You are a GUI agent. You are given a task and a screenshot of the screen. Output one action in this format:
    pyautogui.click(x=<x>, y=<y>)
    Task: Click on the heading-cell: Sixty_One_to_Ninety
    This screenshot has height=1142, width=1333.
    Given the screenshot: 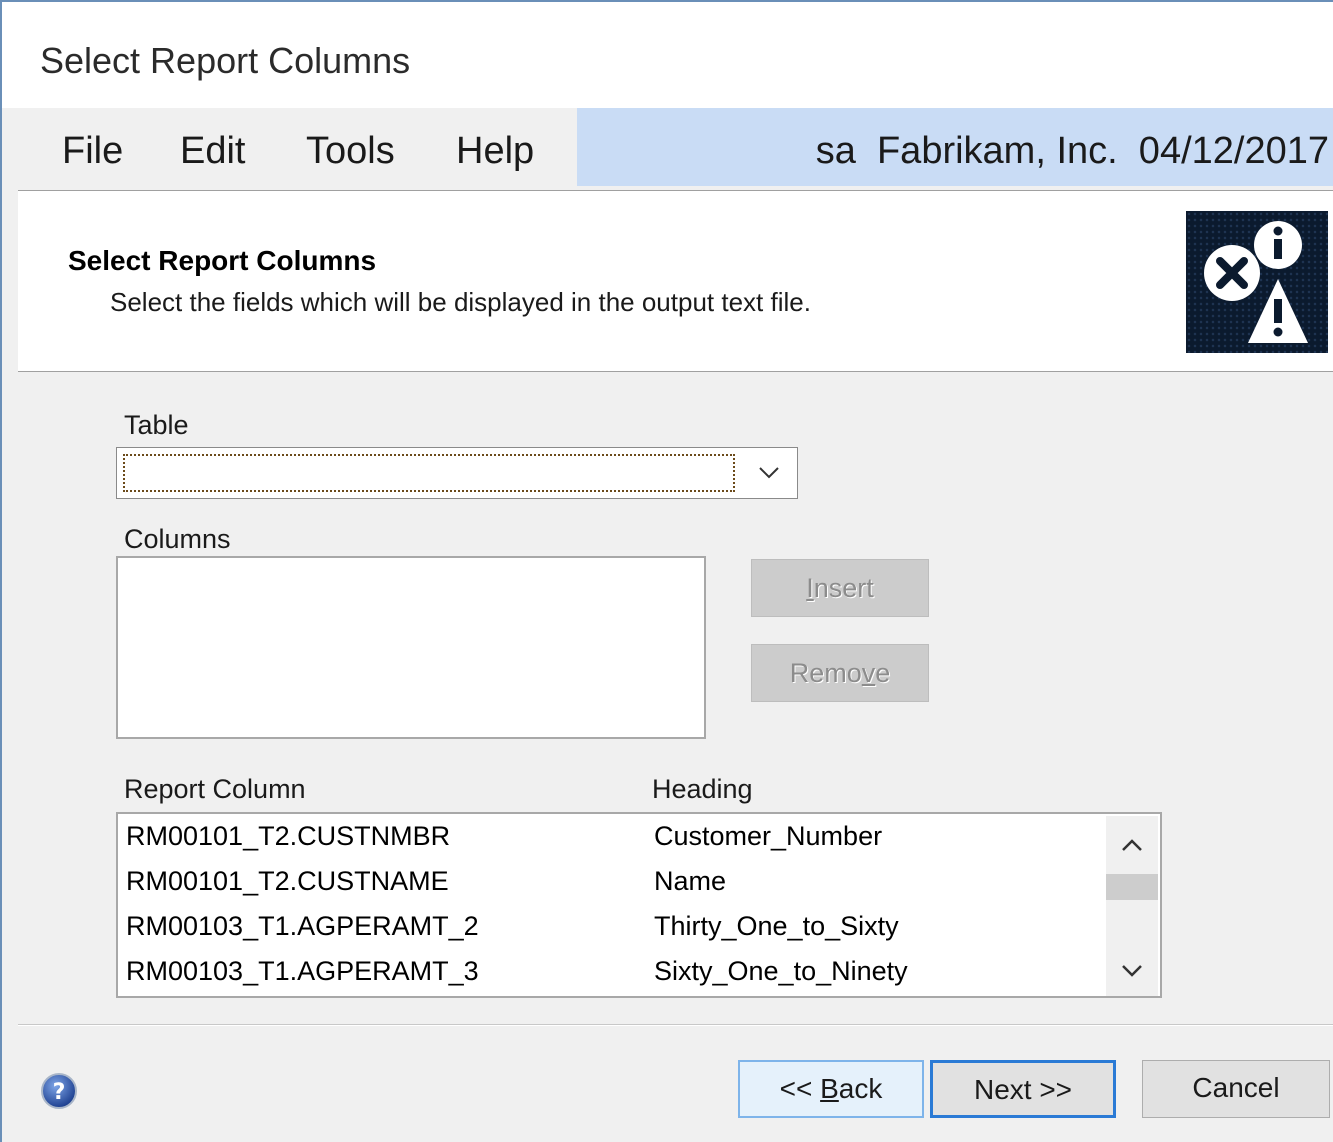 What is the action you would take?
    pyautogui.click(x=781, y=971)
    